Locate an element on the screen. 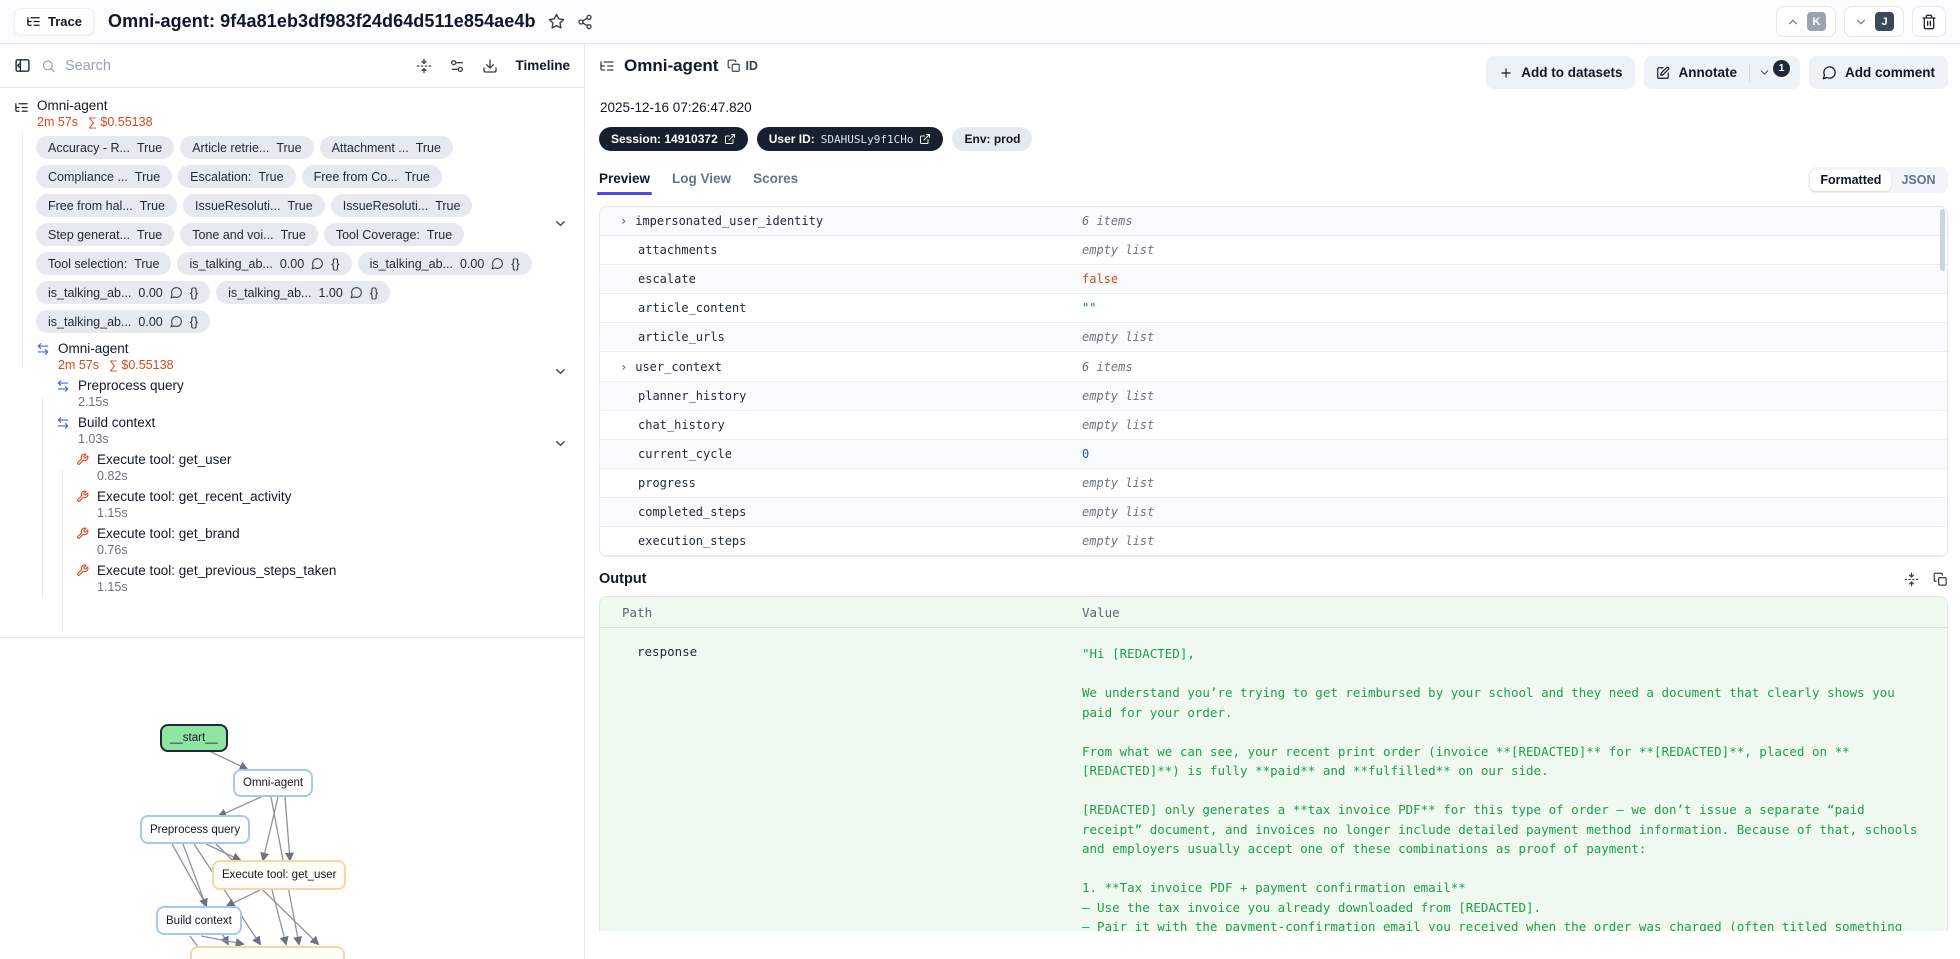  add-to-datasets-button: Add to datasets is located at coordinates (1561, 72).